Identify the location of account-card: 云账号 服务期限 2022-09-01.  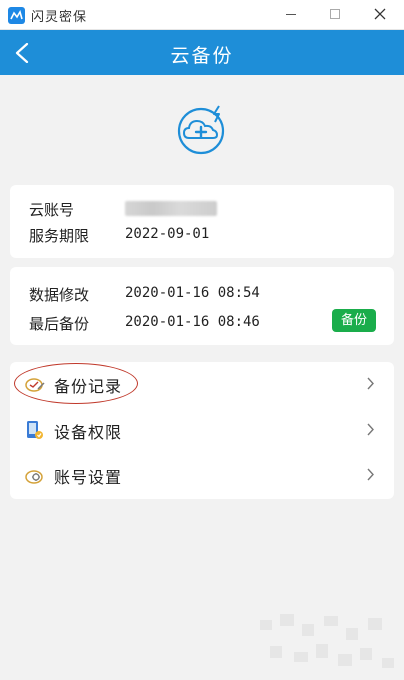
(202, 221).